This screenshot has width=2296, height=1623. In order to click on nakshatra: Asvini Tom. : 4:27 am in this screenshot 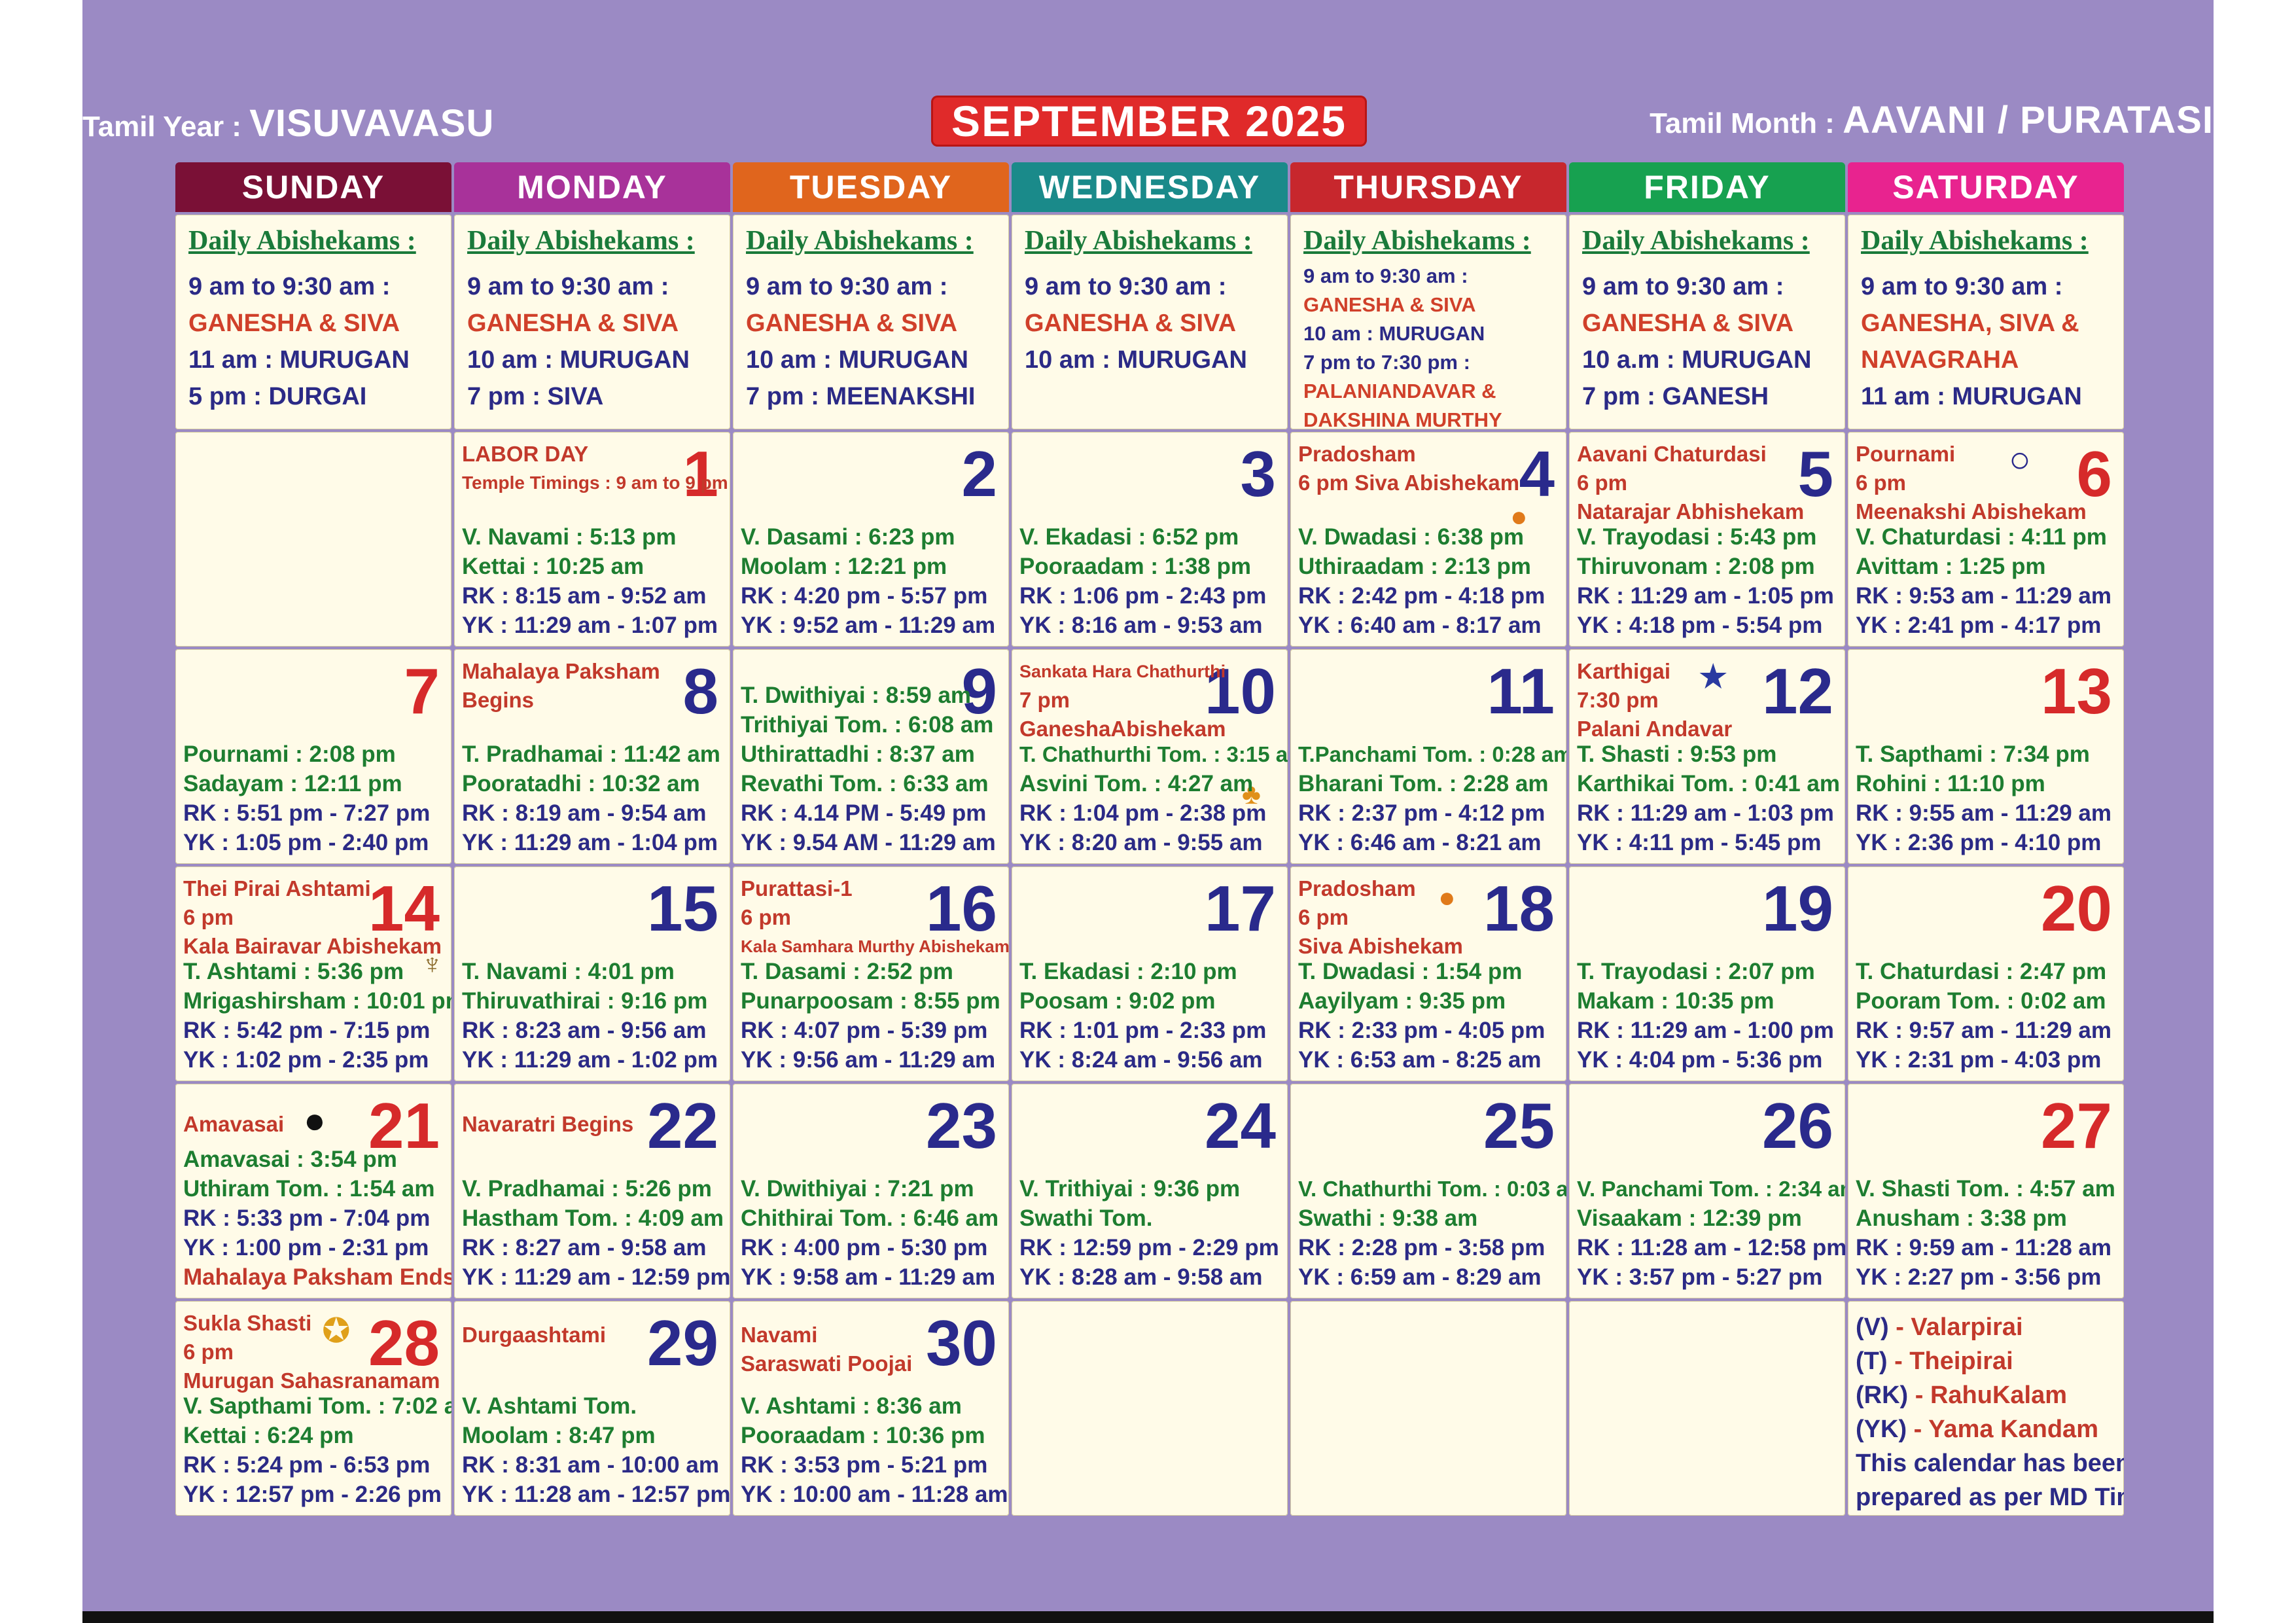, I will do `click(1136, 783)`.